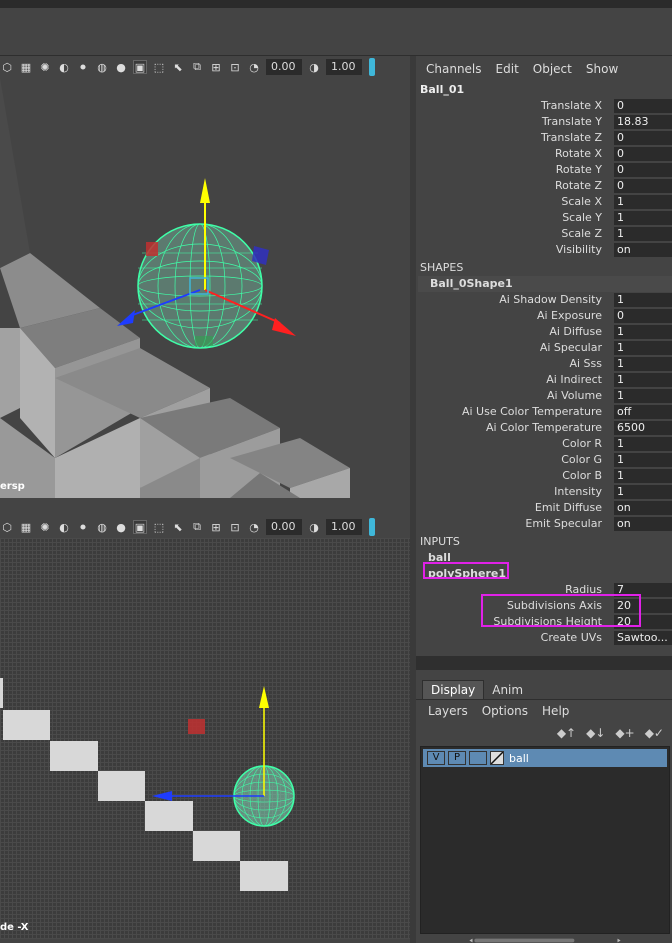 This screenshot has height=943, width=672. I want to click on menu-options: Options, so click(505, 711).